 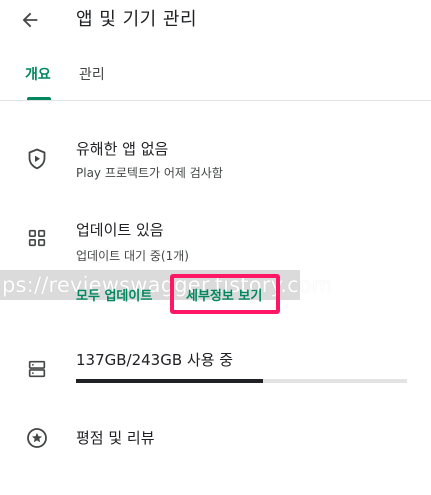 I want to click on tab-divider, so click(x=215, y=100).